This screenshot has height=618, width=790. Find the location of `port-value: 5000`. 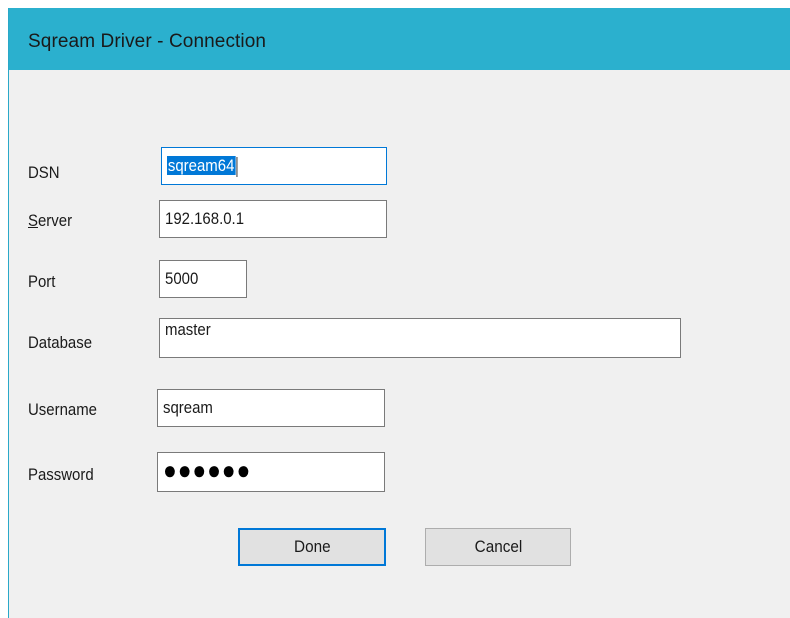

port-value: 5000 is located at coordinates (182, 278).